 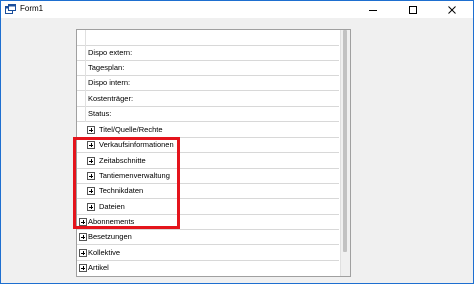 I want to click on group-label: Titel/Quelle/Rechte, so click(x=131, y=129).